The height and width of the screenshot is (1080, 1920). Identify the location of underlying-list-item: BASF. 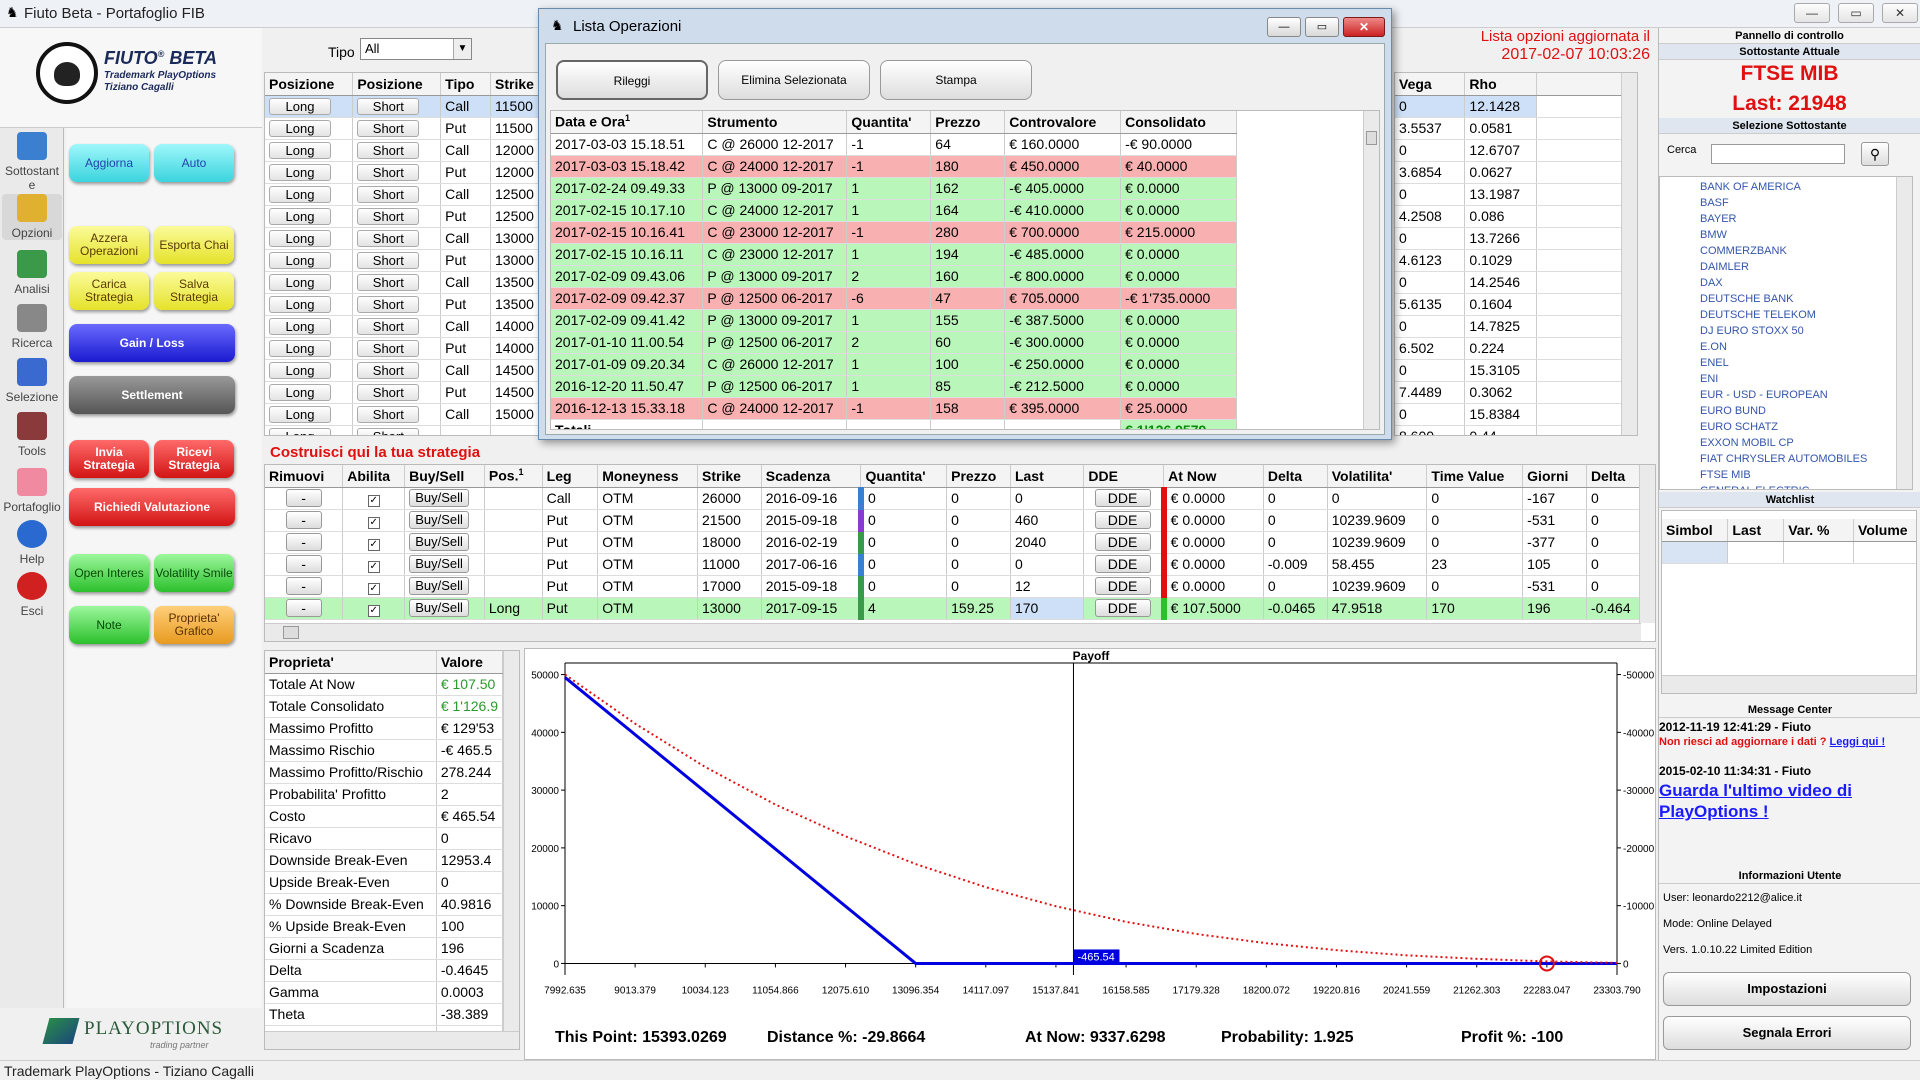
(1806, 203).